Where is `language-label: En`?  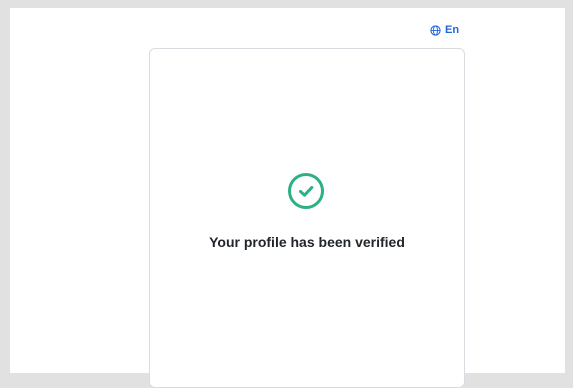 language-label: En is located at coordinates (452, 30).